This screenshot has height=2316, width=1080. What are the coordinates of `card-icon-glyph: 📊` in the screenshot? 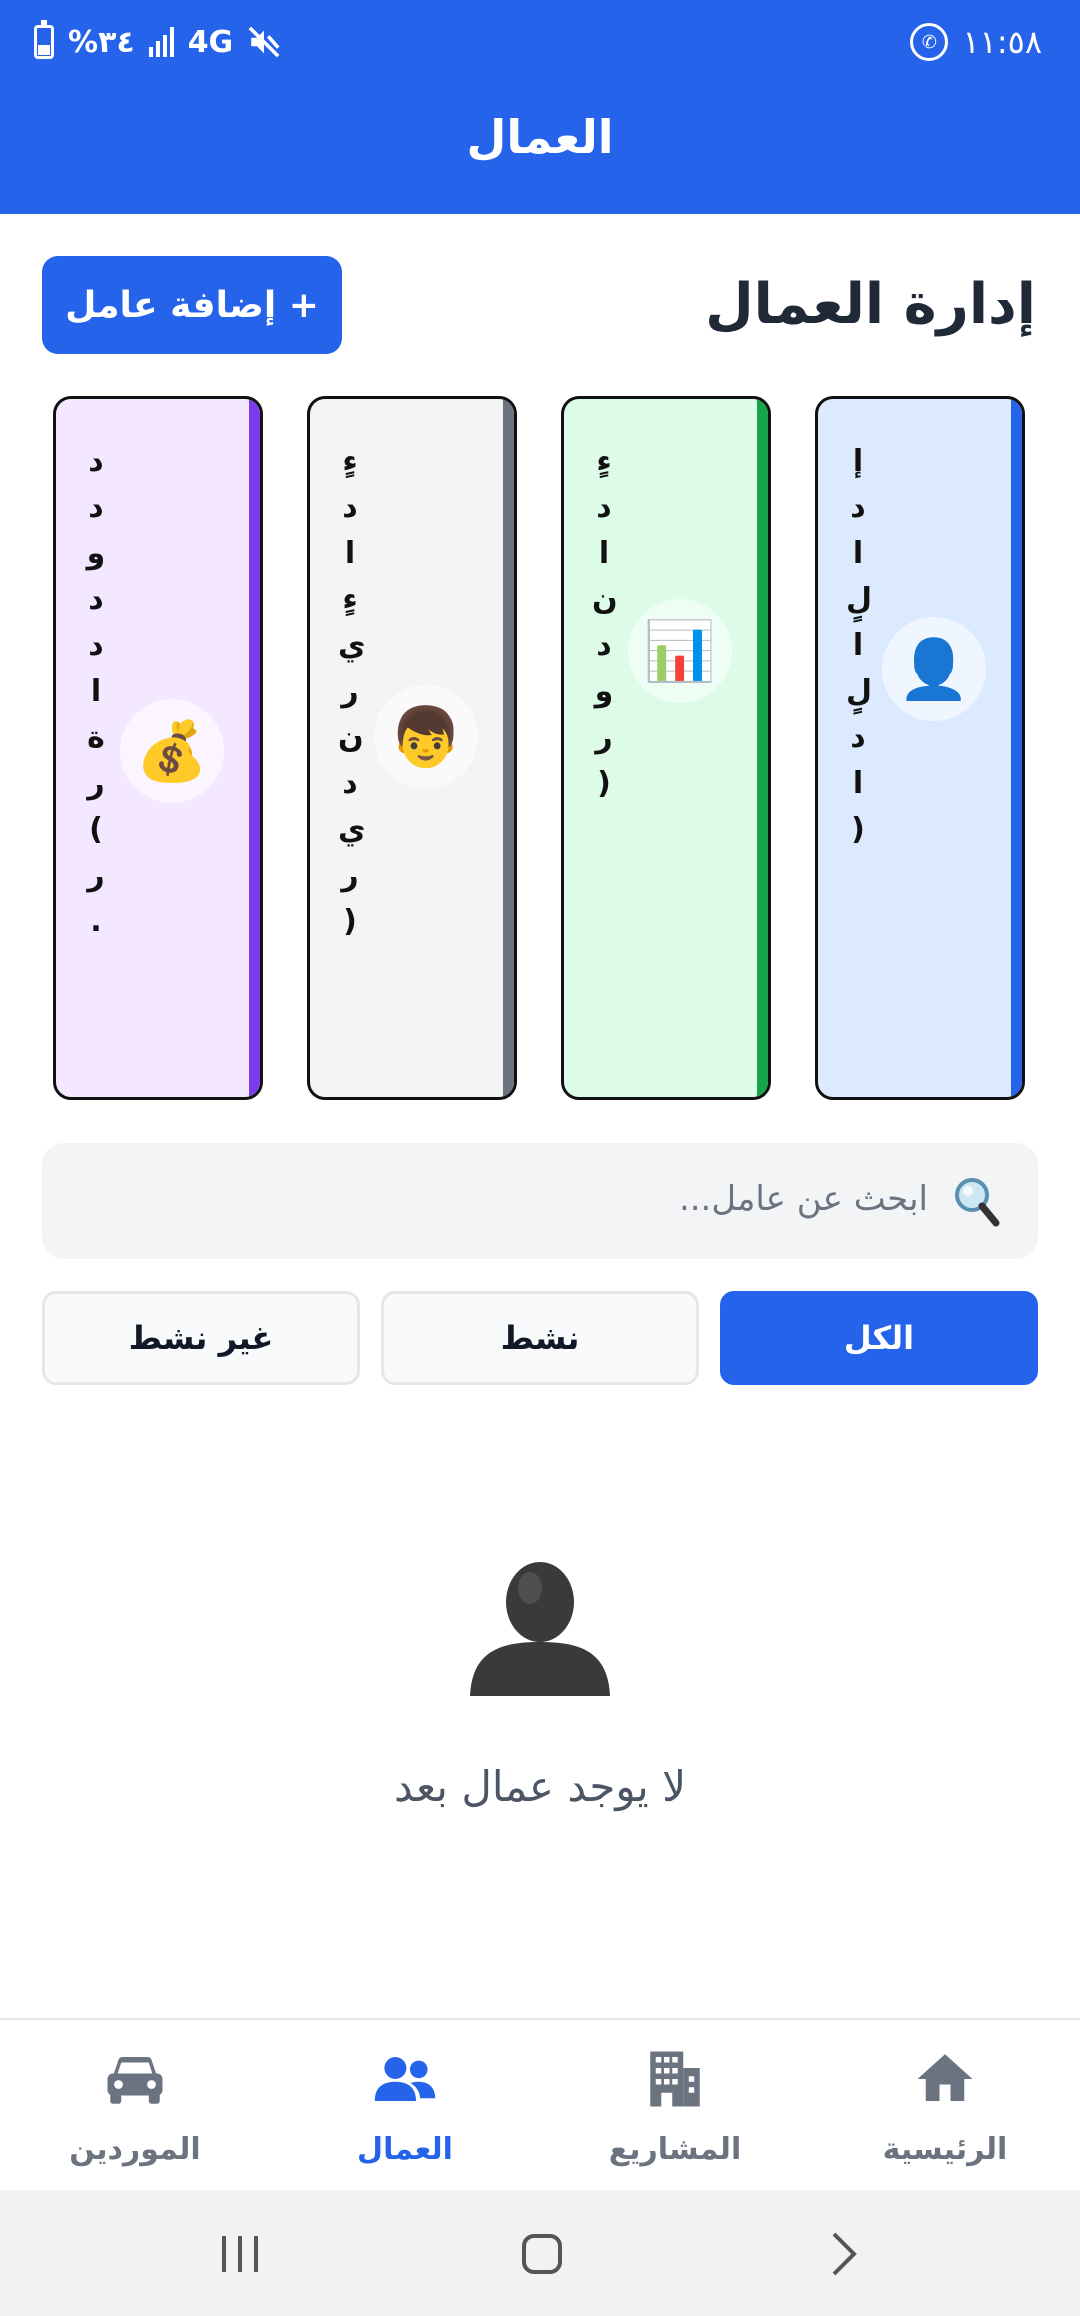 It's located at (680, 650).